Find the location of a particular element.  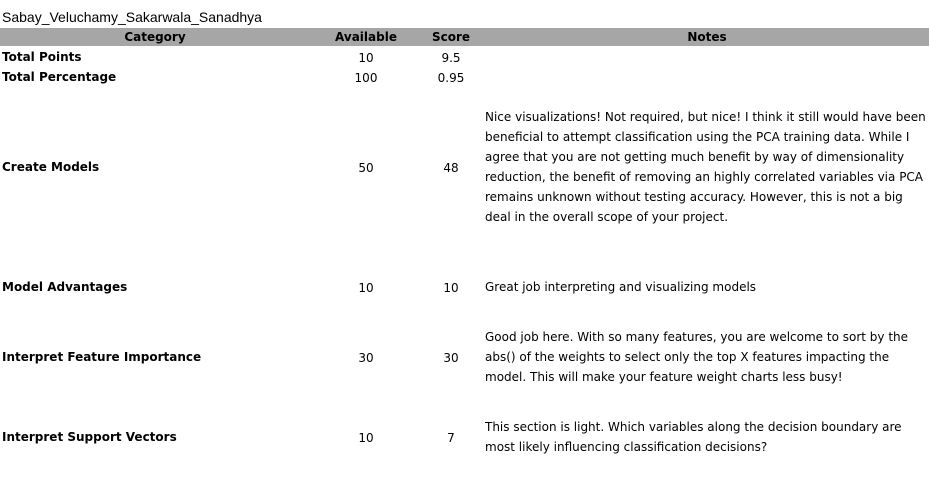

row-category: Interpret Support Vectors is located at coordinates (89, 437).